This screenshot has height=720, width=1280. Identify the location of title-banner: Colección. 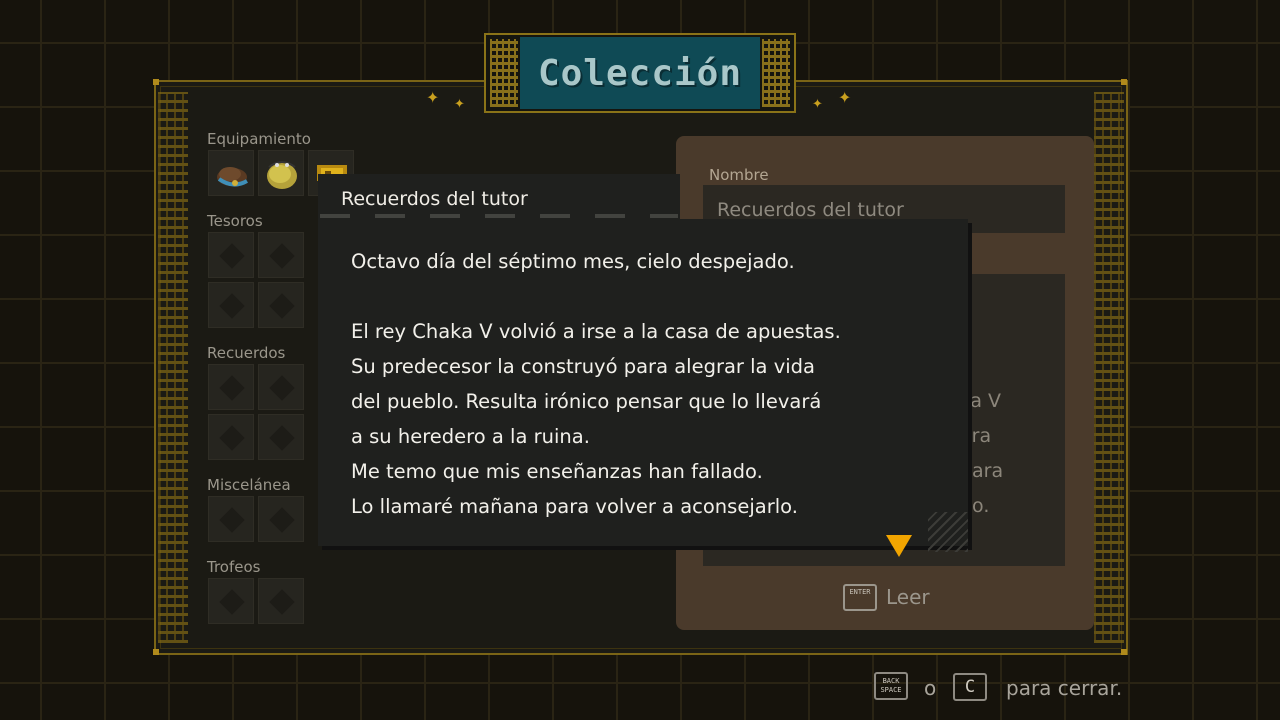
(640, 73).